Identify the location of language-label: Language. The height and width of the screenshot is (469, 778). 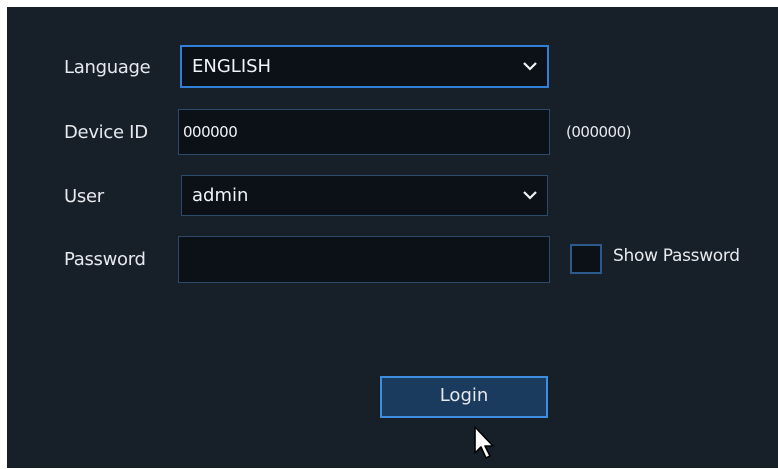
(107, 67).